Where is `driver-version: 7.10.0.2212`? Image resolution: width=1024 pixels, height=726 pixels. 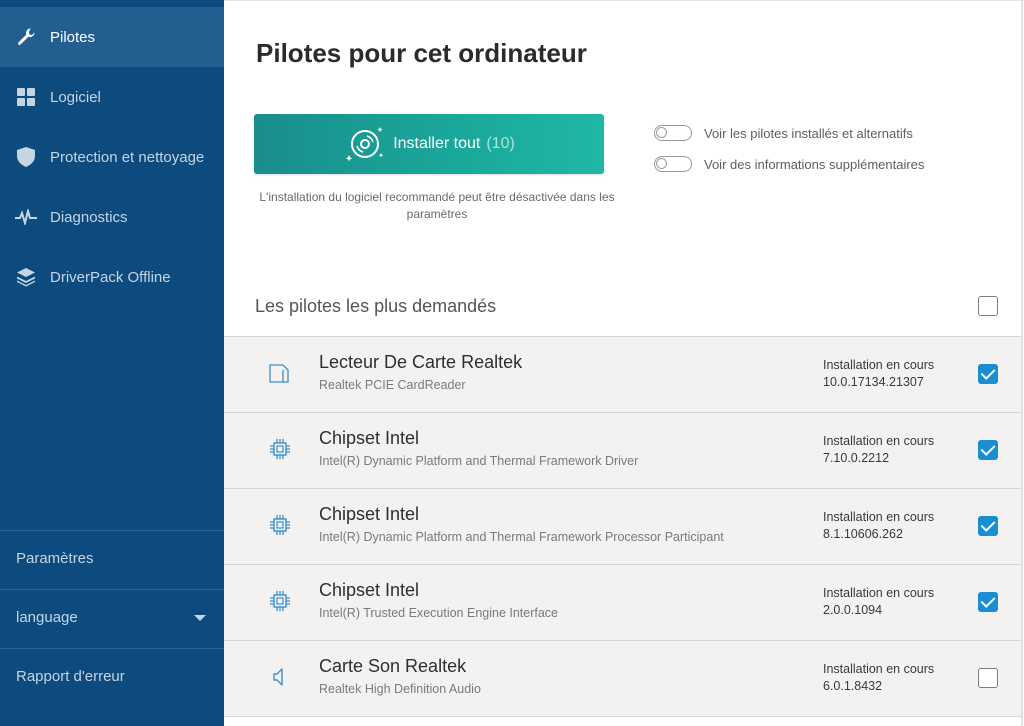 driver-version: 7.10.0.2212 is located at coordinates (856, 458).